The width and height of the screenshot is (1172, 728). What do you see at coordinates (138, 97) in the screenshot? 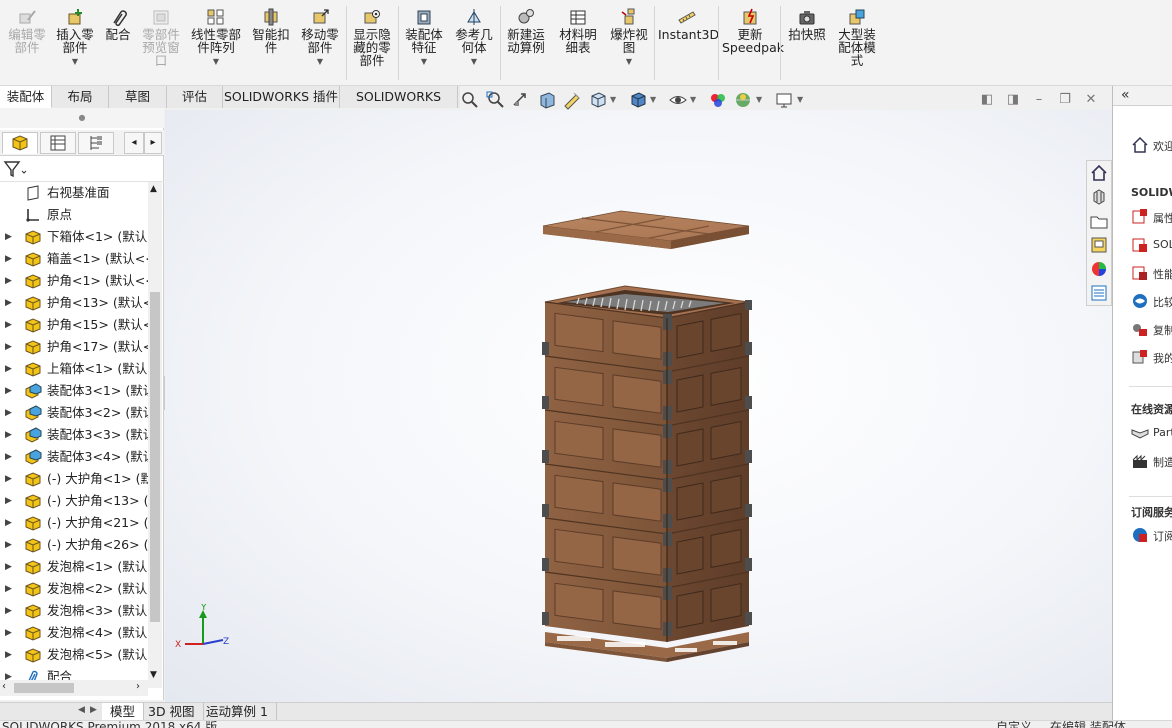
I see `tab-sketch: 草图` at bounding box center [138, 97].